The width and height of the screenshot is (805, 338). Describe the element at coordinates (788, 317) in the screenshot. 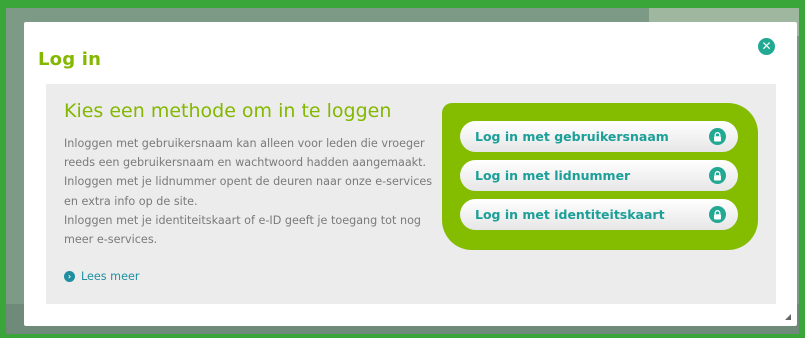

I see `resize-grip-icon` at that location.